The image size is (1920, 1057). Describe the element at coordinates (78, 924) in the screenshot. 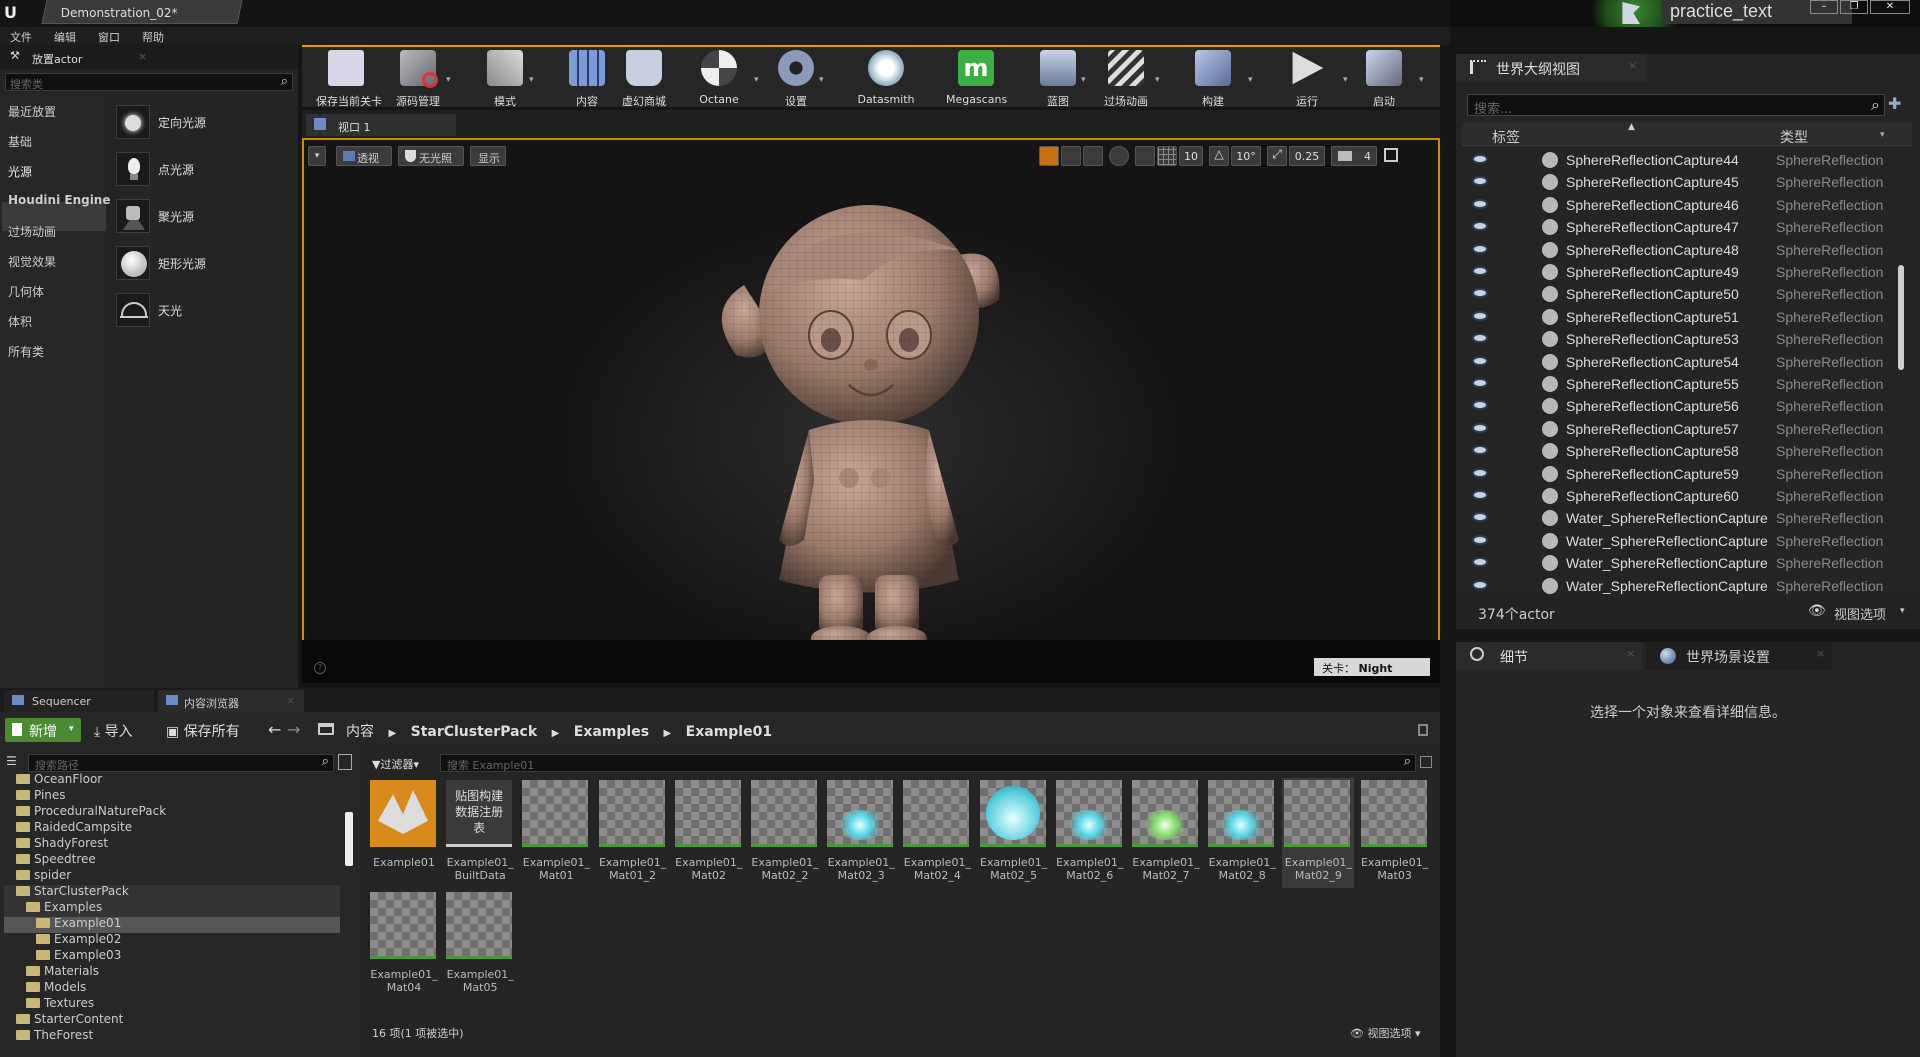

I see `tree-folder-item: Example01` at that location.